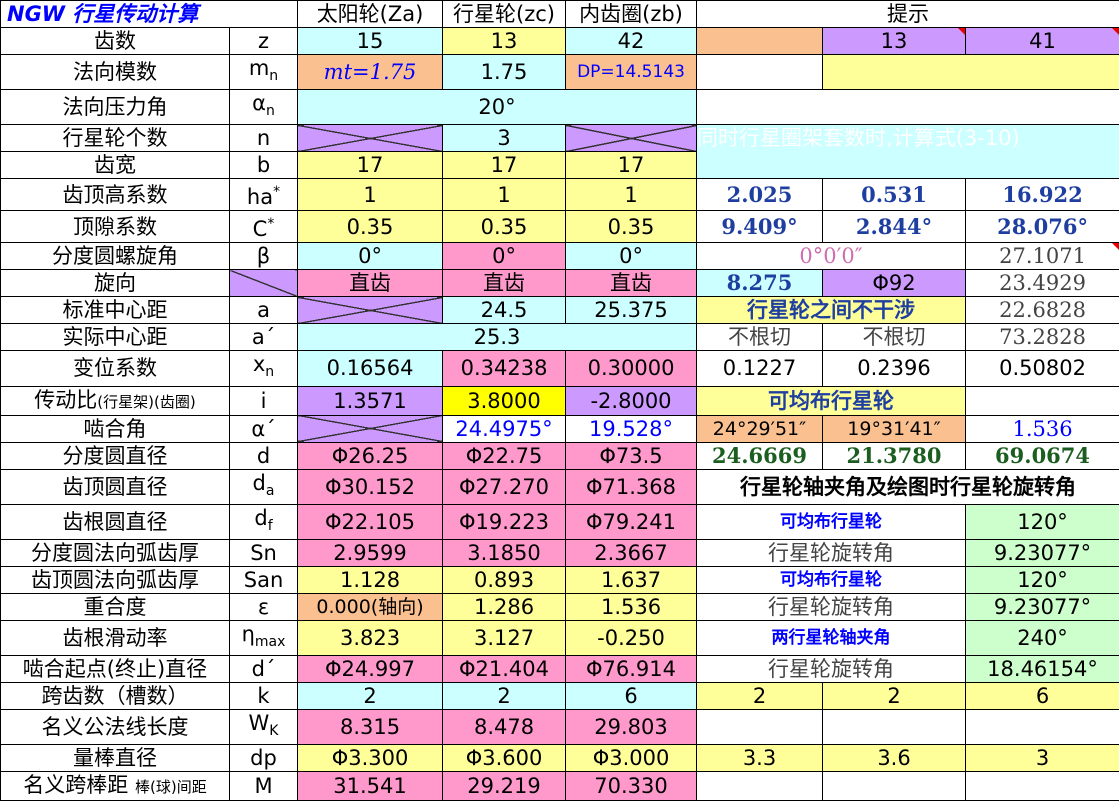 The image size is (1119, 801). What do you see at coordinates (504, 637) in the screenshot?
I see `cell-planet: 3.127` at bounding box center [504, 637].